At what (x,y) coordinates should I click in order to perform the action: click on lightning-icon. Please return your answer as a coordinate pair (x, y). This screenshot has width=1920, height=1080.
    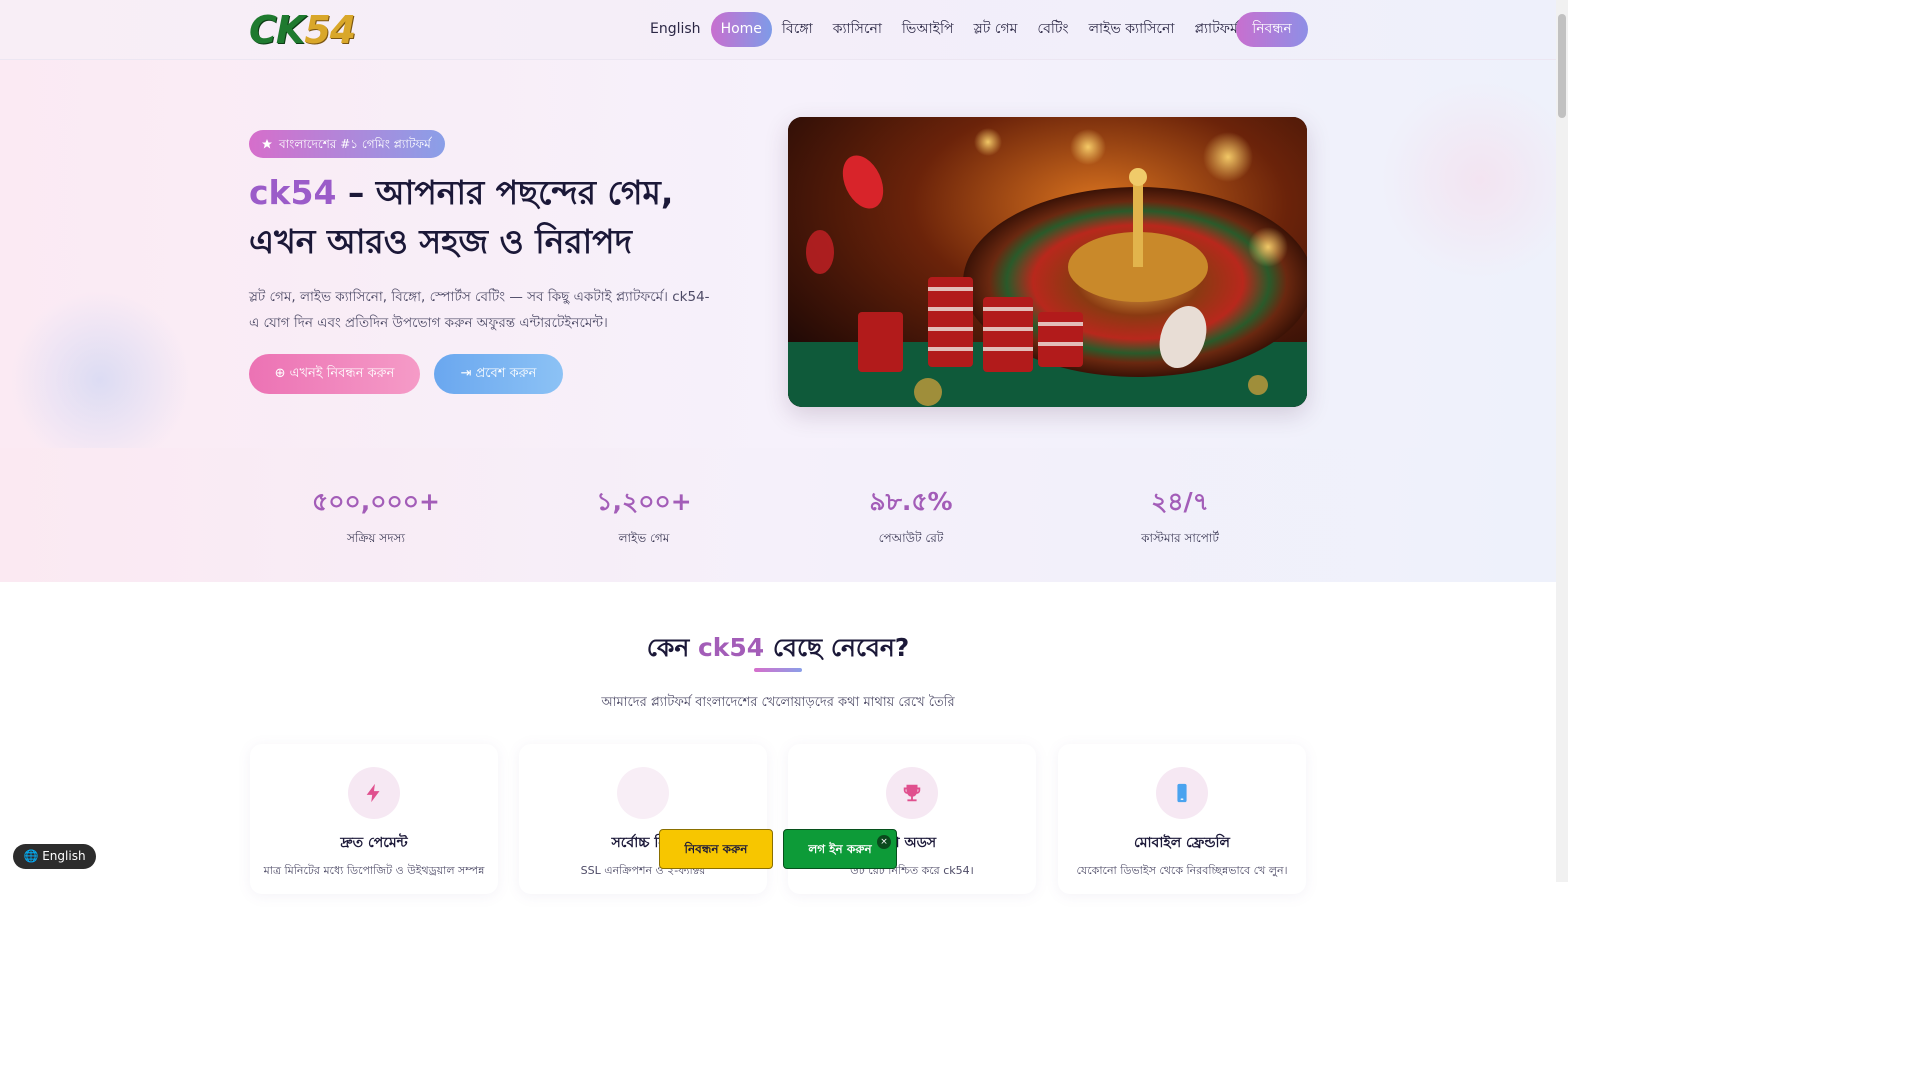
    Looking at the image, I should click on (374, 793).